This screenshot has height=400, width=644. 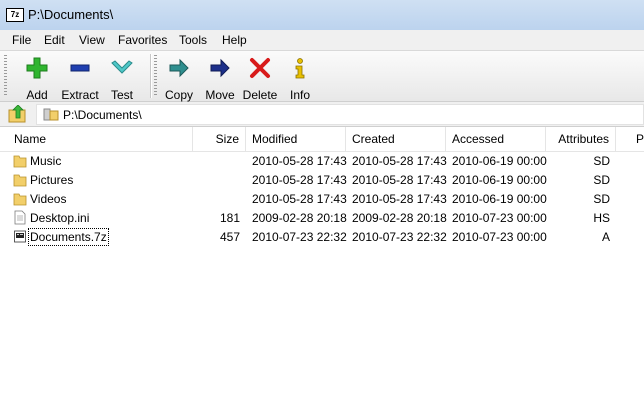 I want to click on menu-favorites: Favorites, so click(x=142, y=40).